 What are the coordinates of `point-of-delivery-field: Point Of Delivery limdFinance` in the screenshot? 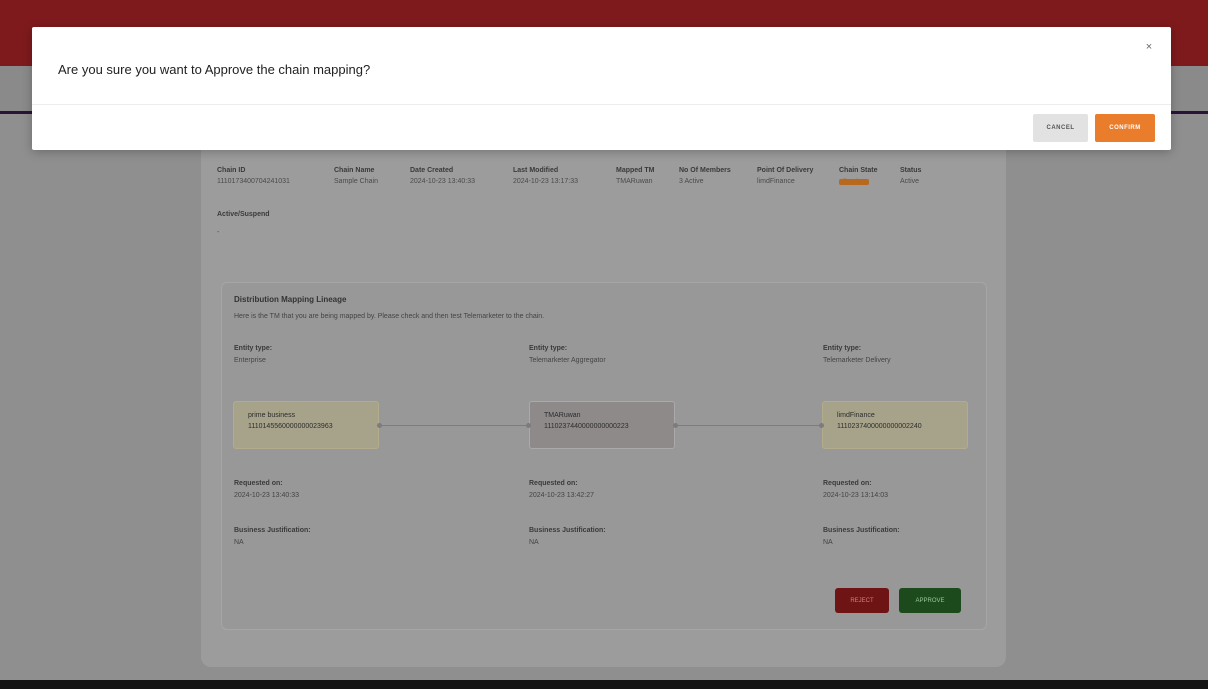 It's located at (785, 176).